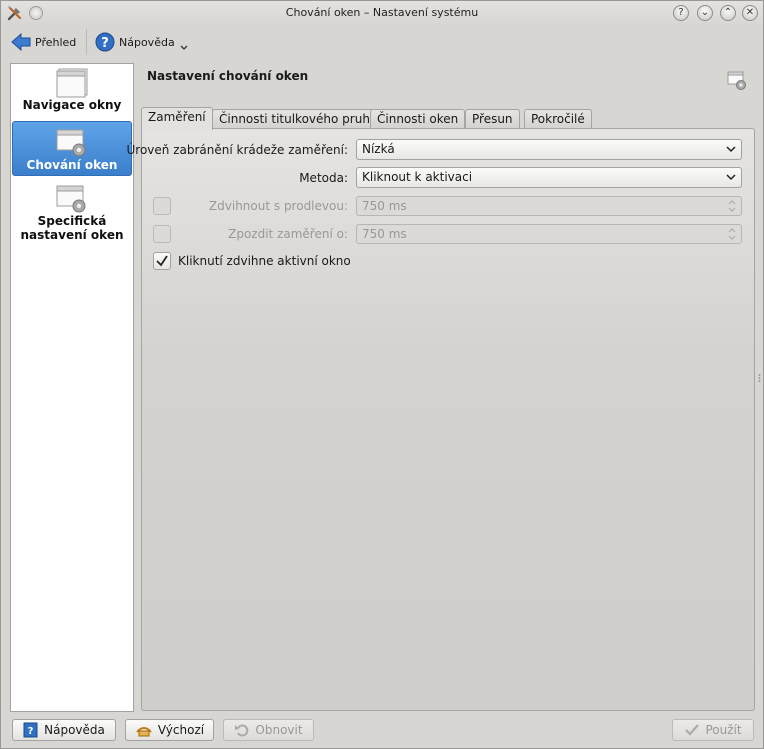 Image resolution: width=764 pixels, height=749 pixels. I want to click on help-menu-button: ? Nápověda, so click(142, 42).